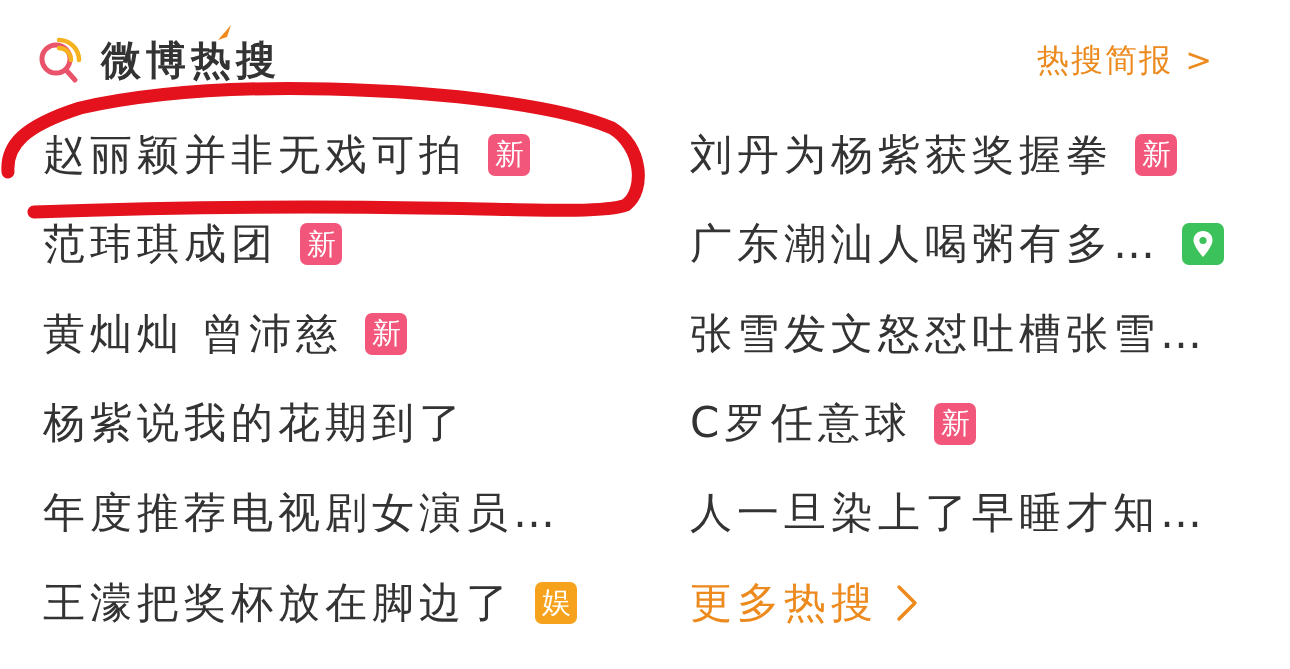 This screenshot has width=1290, height=669. What do you see at coordinates (193, 334) in the screenshot?
I see `hot-topic-link: 黄灿灿 曾沛慈` at bounding box center [193, 334].